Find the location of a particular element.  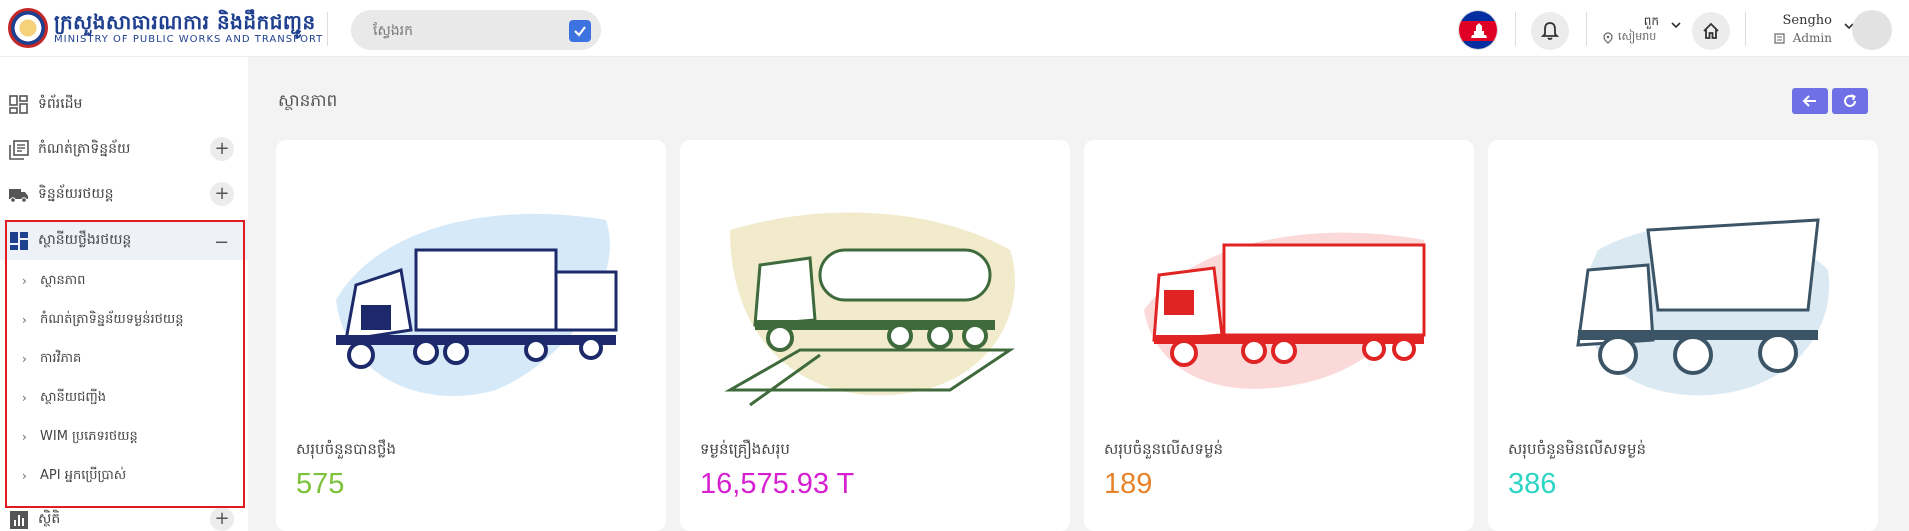

submenu-item-label: ស្ថានីយជញ្ជីង is located at coordinates (73, 397).